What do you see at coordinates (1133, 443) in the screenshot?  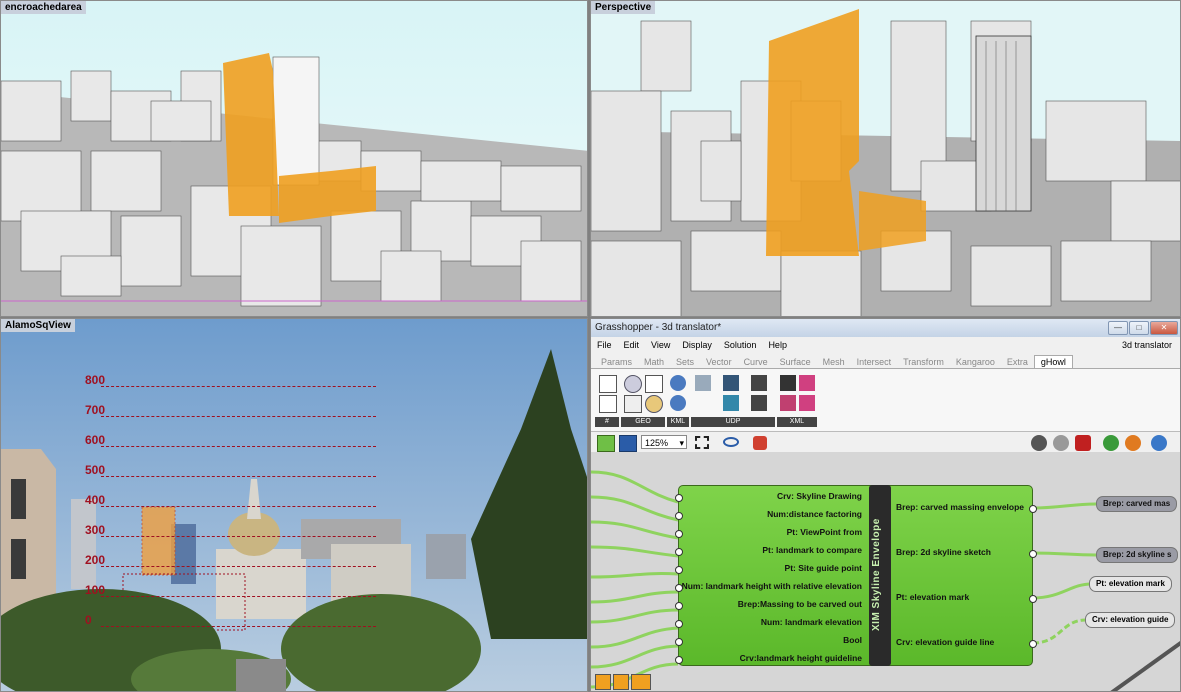 I see `ball-icon` at bounding box center [1133, 443].